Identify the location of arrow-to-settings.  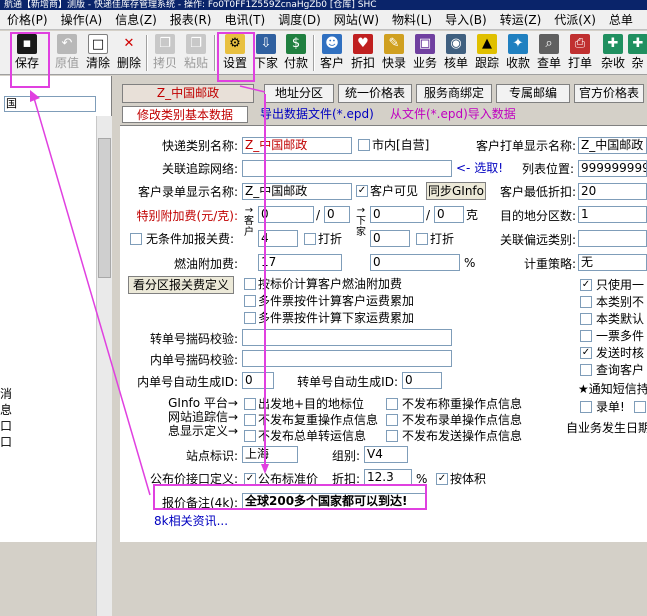
(252, 89).